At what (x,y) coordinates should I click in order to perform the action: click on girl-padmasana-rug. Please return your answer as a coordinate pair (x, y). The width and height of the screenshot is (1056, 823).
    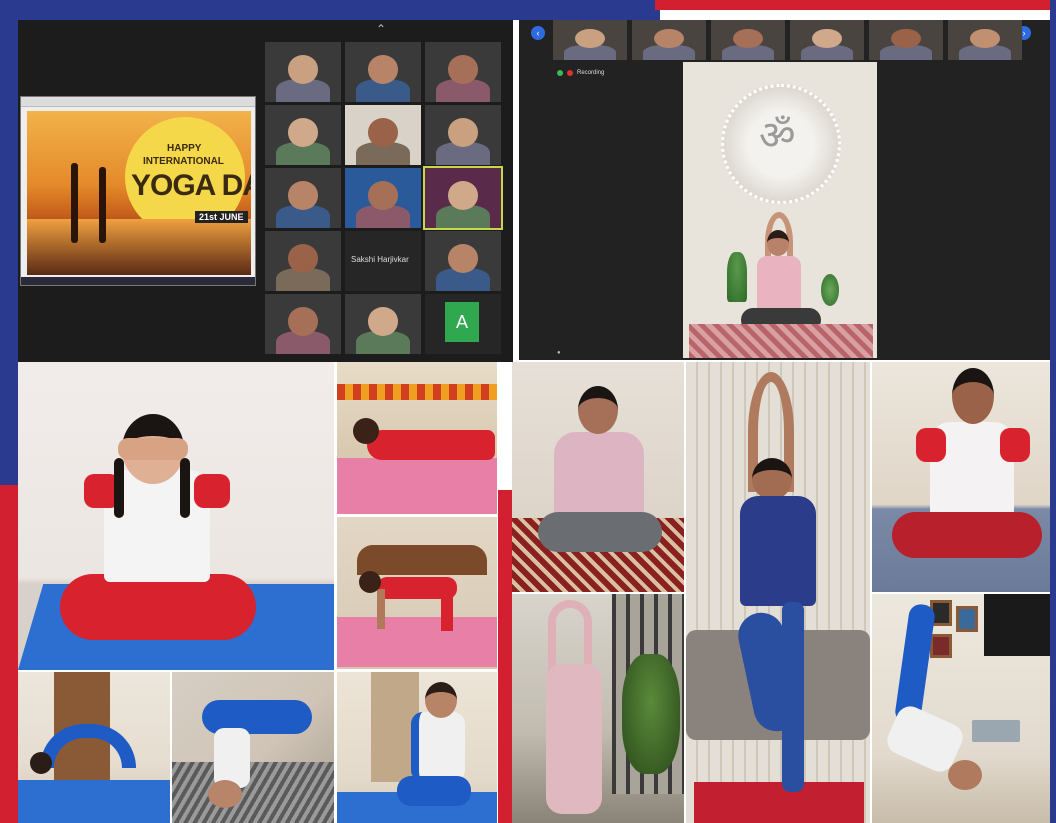
    Looking at the image, I should click on (598, 477).